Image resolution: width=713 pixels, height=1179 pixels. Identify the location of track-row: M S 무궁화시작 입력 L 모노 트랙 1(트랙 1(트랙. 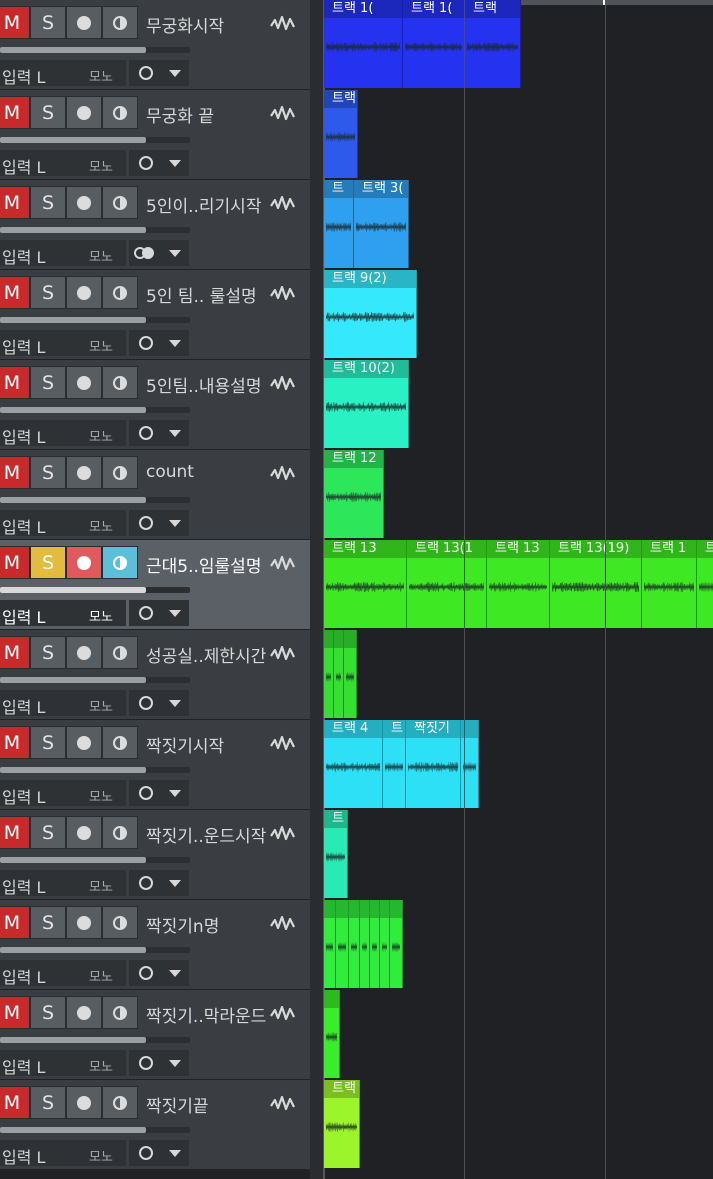
(356, 45).